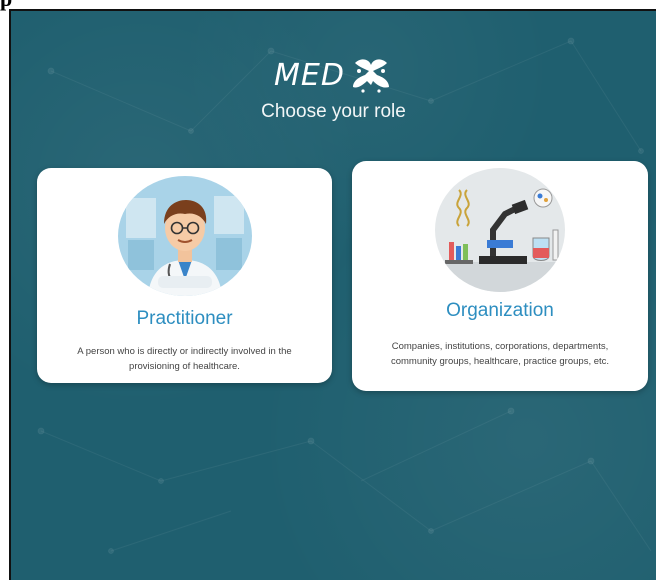 This screenshot has height=580, width=659. Describe the element at coordinates (184, 318) in the screenshot. I see `role-title-practitioner: Practitioner` at that location.